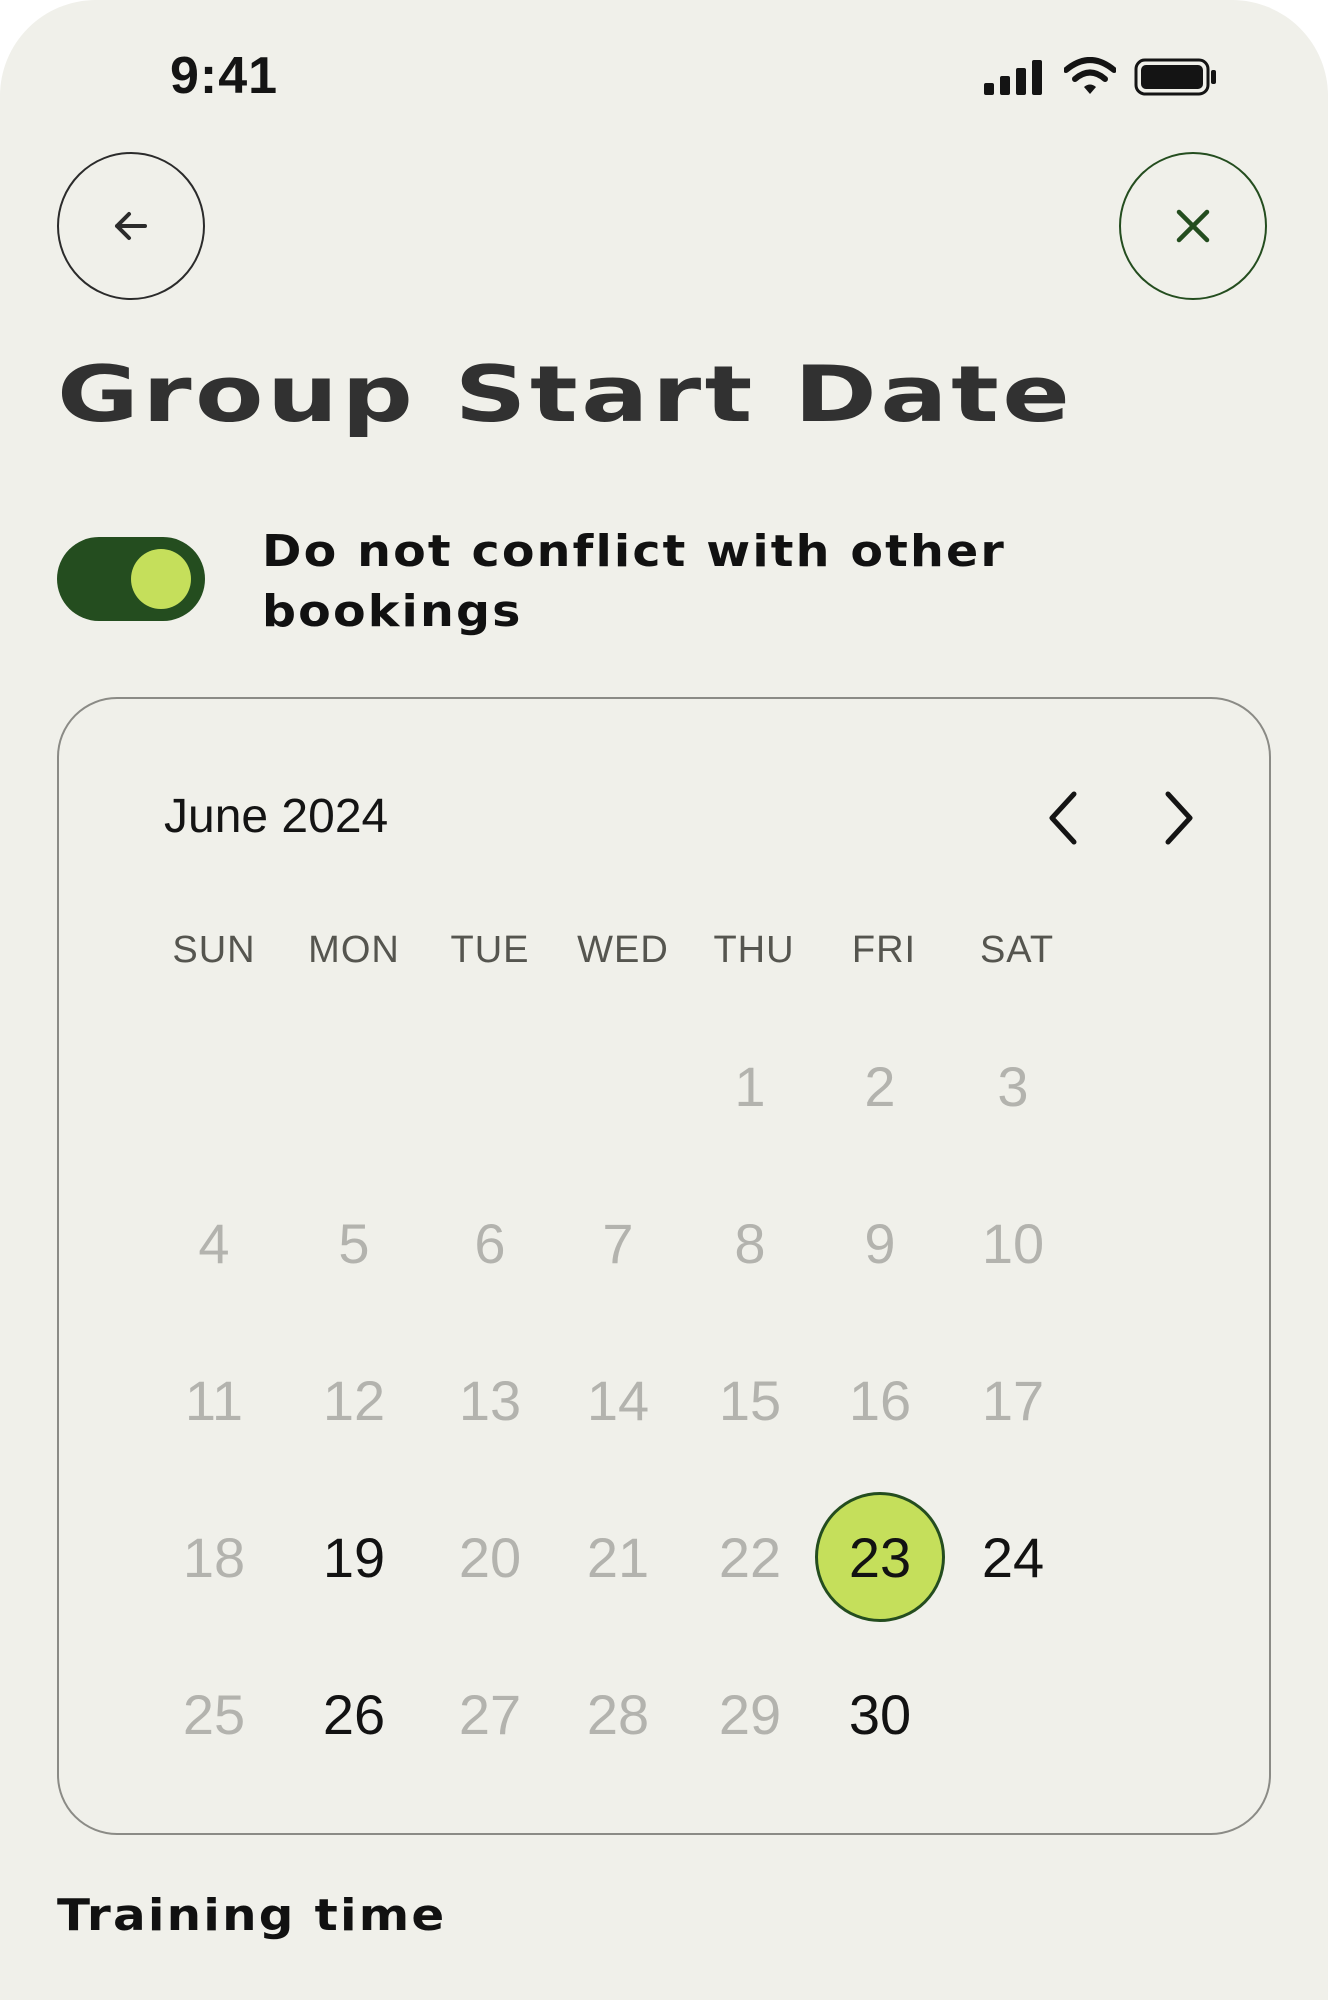 The width and height of the screenshot is (1328, 2000). I want to click on calendar-day: 8, so click(750, 1243).